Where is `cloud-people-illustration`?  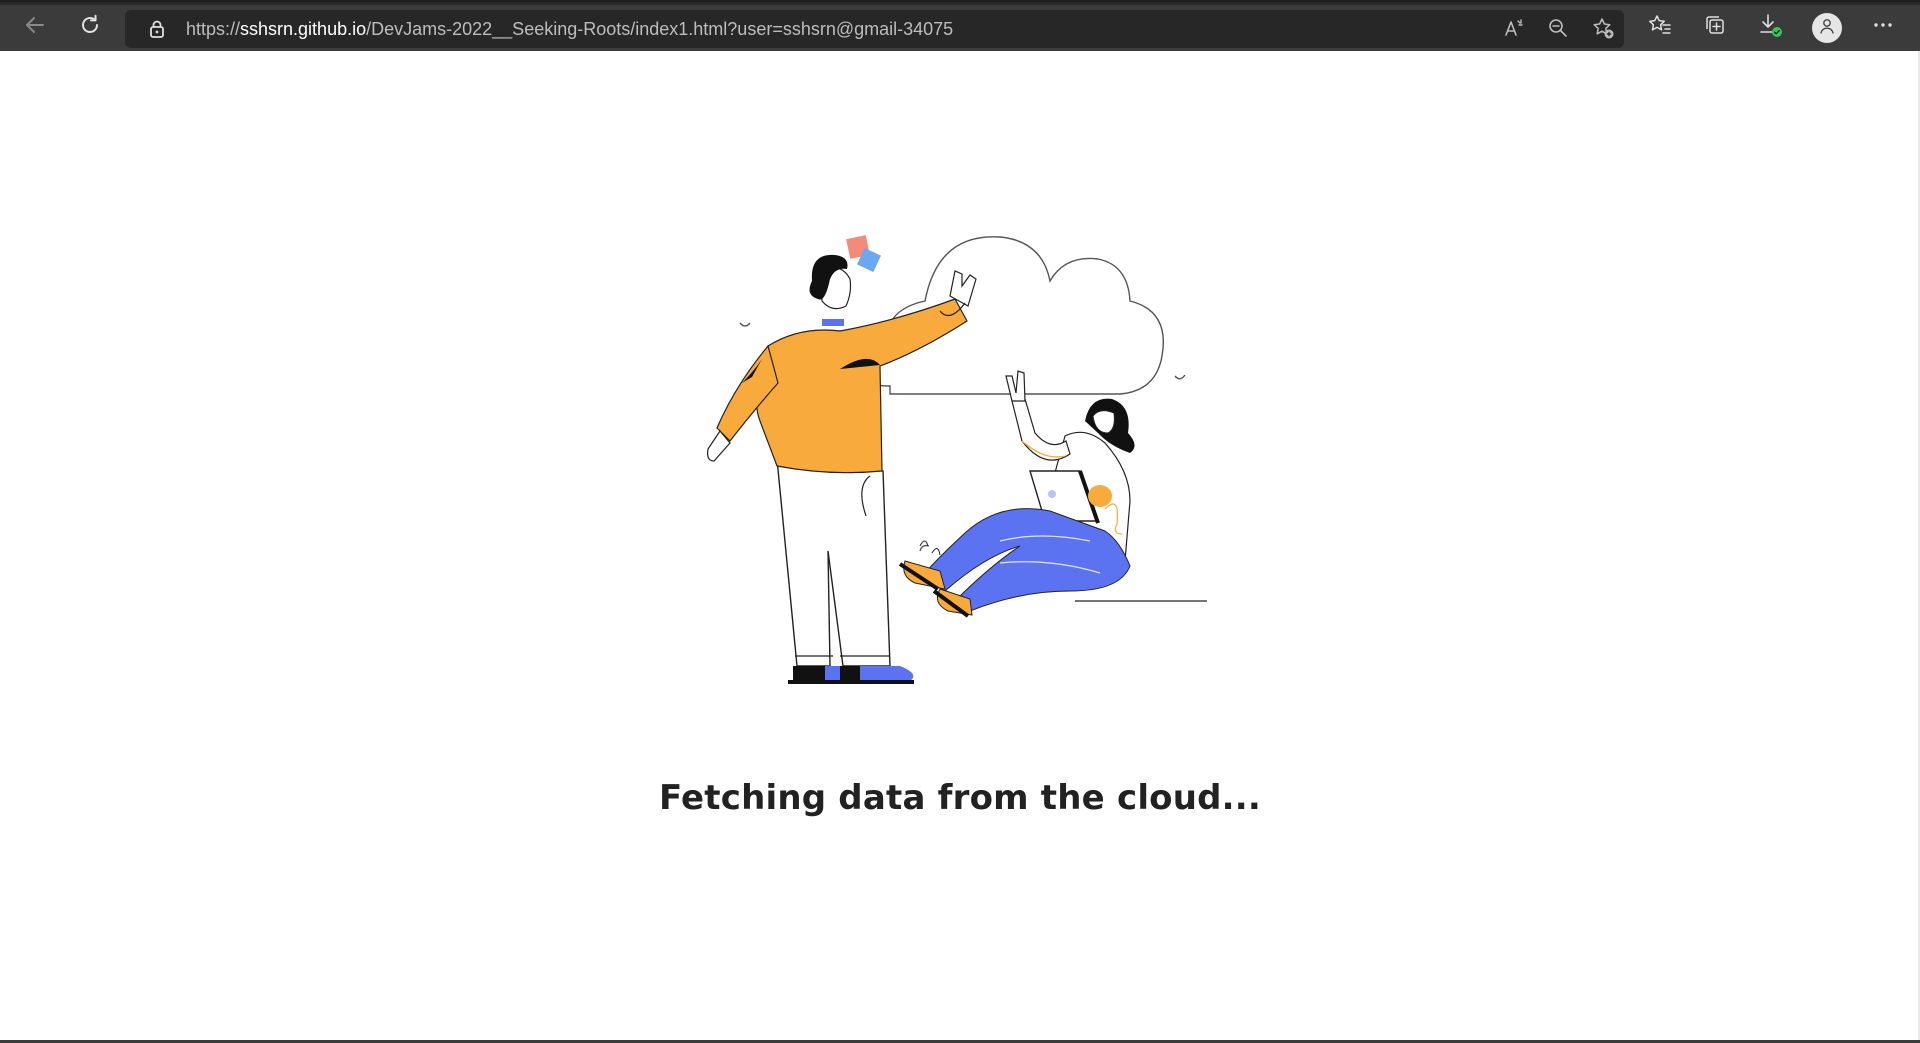
cloud-people-illustration is located at coordinates (957, 459).